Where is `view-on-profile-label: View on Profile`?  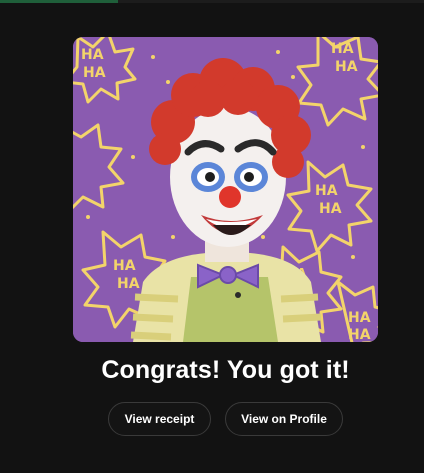
view-on-profile-label: View on Profile is located at coordinates (284, 419).